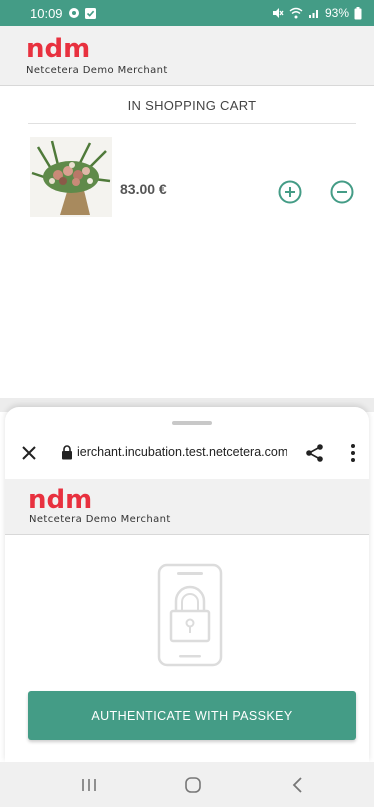 Image resolution: width=374 pixels, height=807 pixels. Describe the element at coordinates (192, 178) in the screenshot. I see `cart-item: 83.00 €` at that location.